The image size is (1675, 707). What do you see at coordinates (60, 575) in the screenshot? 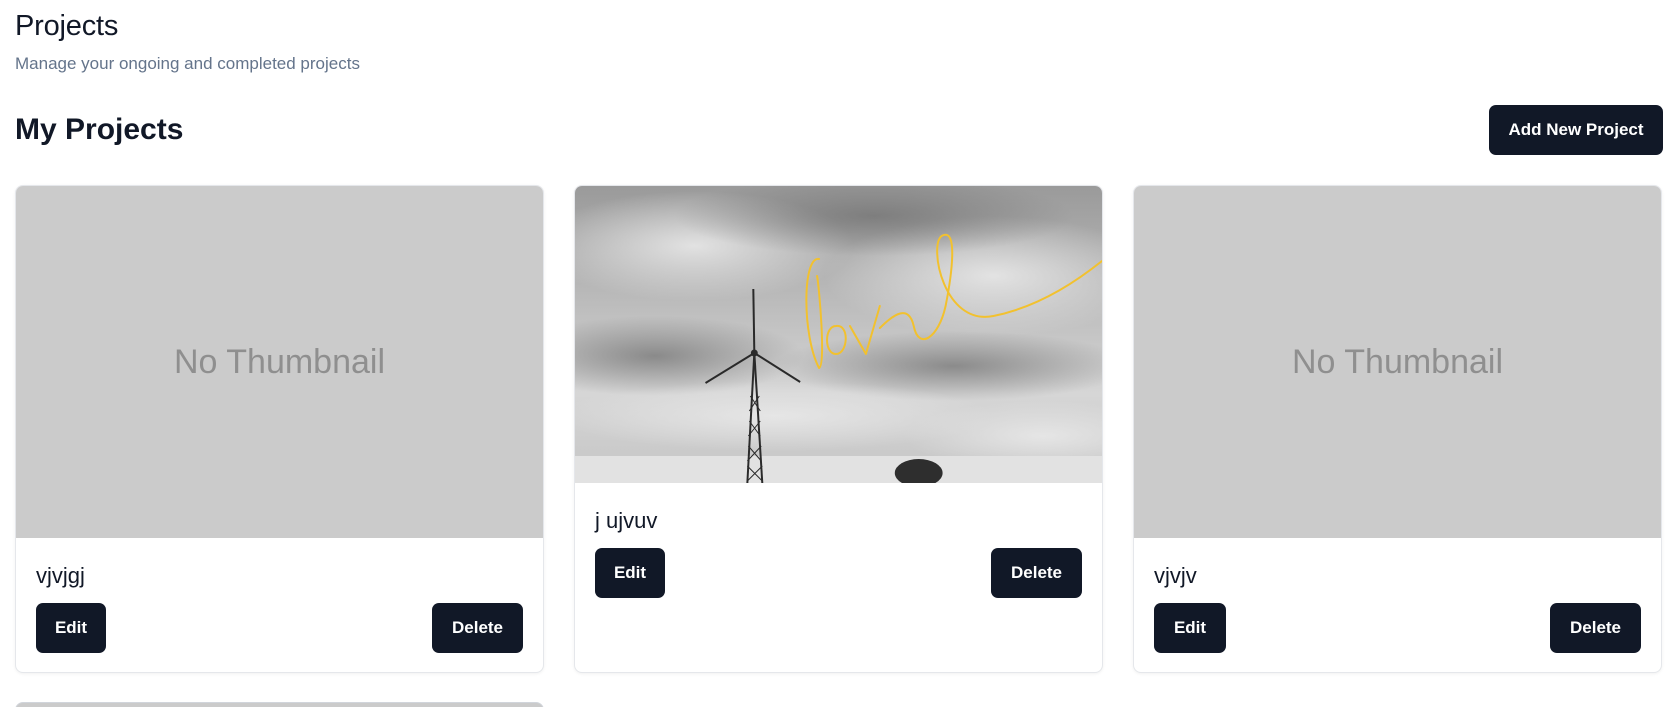
I see `project-name: vjvjgj` at bounding box center [60, 575].